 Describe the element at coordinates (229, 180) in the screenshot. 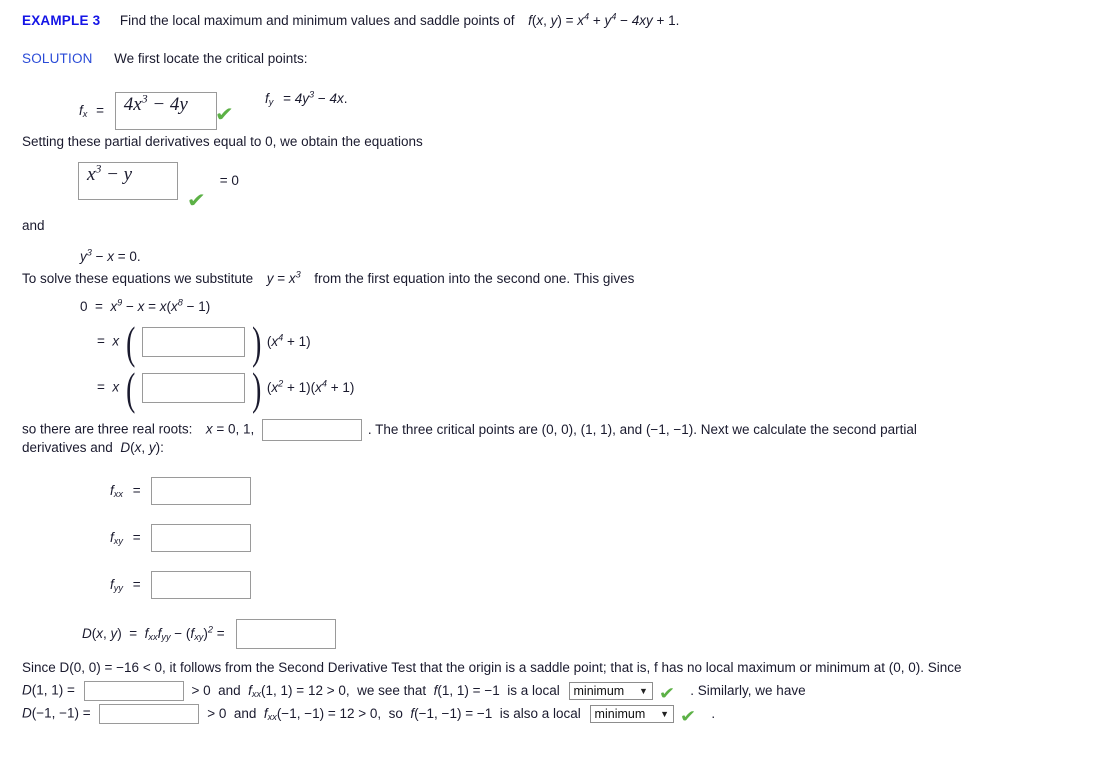

I see `eq1-equals-zero: = 0` at that location.